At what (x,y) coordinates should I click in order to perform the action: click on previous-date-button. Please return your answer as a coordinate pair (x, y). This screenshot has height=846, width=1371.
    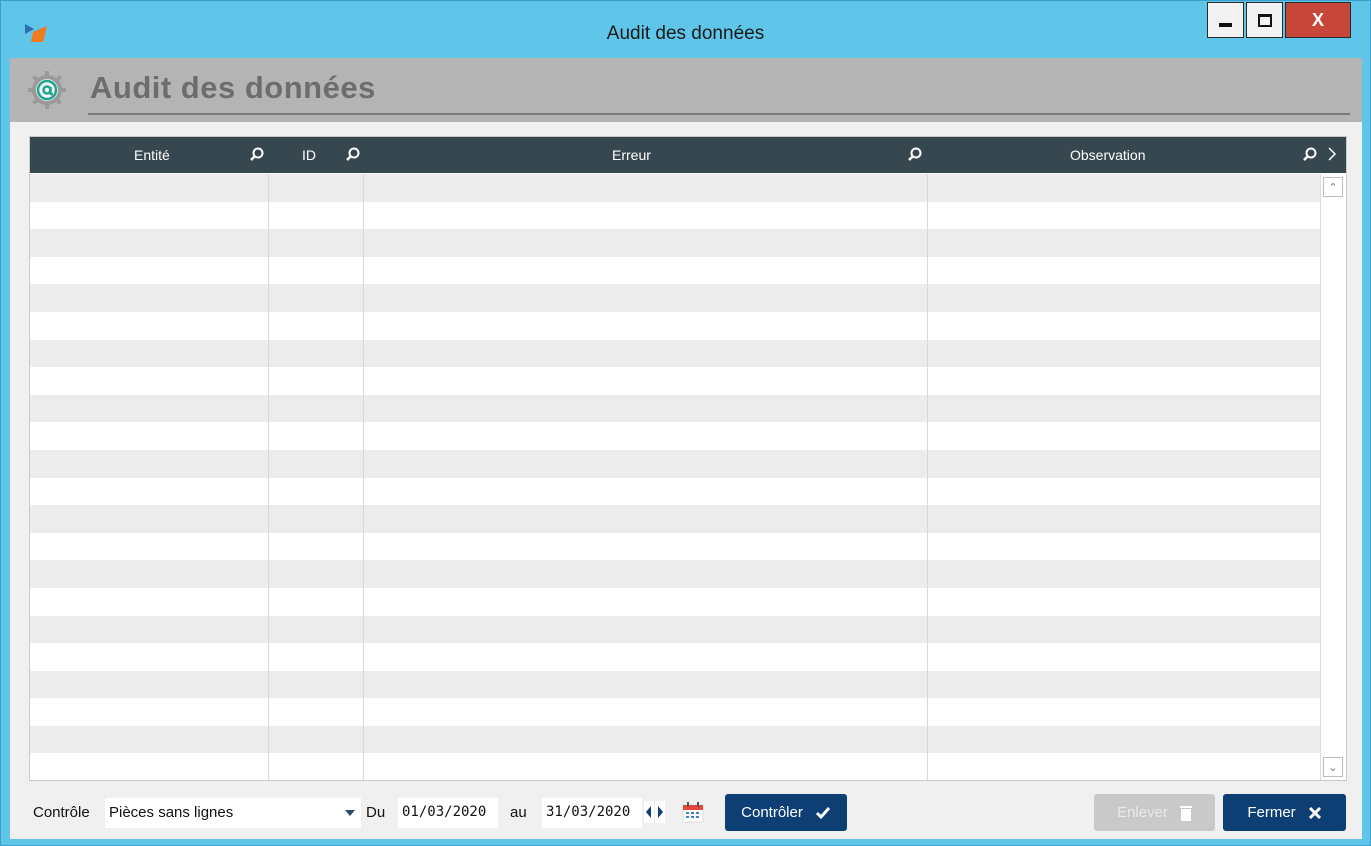
    Looking at the image, I should click on (649, 812).